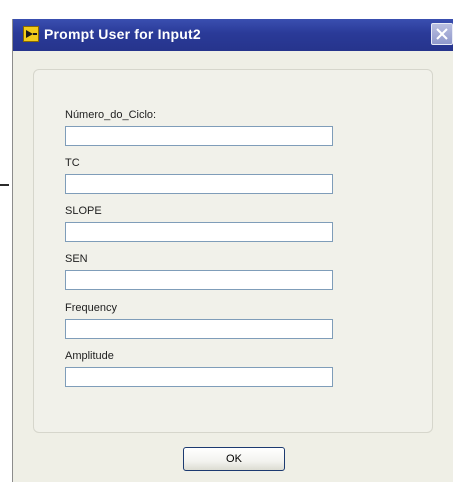 The height and width of the screenshot is (482, 453). Describe the element at coordinates (91, 308) in the screenshot. I see `field-label-frequency: Frequency` at that location.